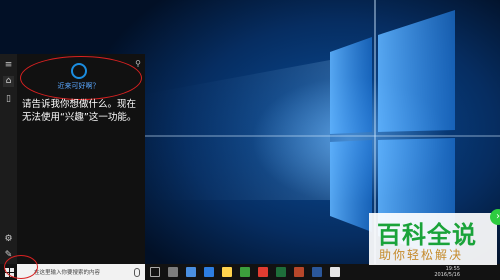 The image size is (500, 280). What do you see at coordinates (8, 81) in the screenshot?
I see `home-icon: ⌂` at bounding box center [8, 81].